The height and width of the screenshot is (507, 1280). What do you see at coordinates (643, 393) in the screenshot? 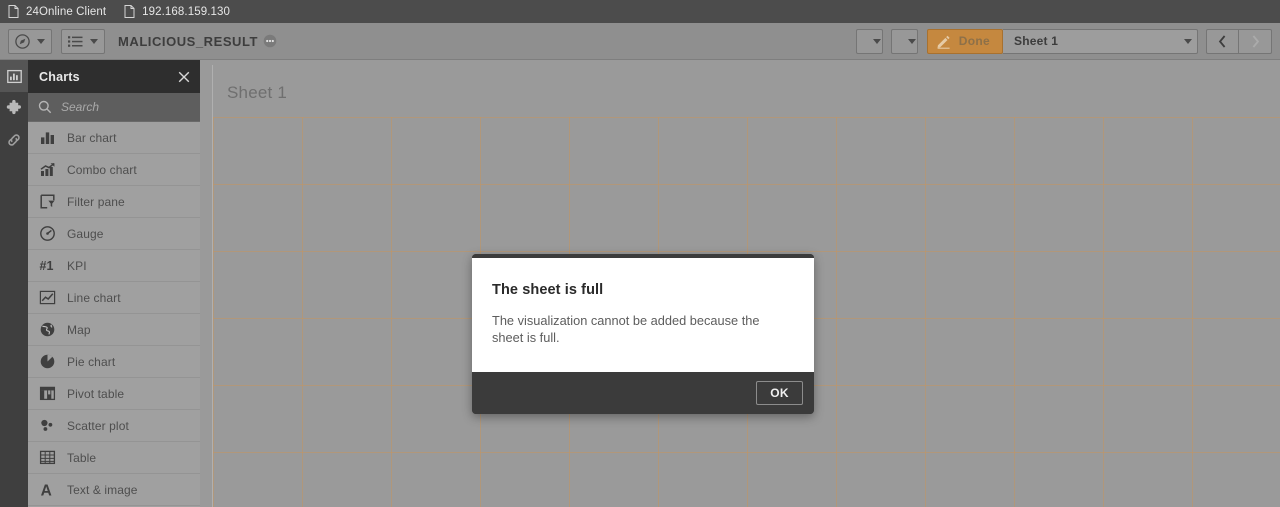
I see `dialog-footer: OK` at bounding box center [643, 393].